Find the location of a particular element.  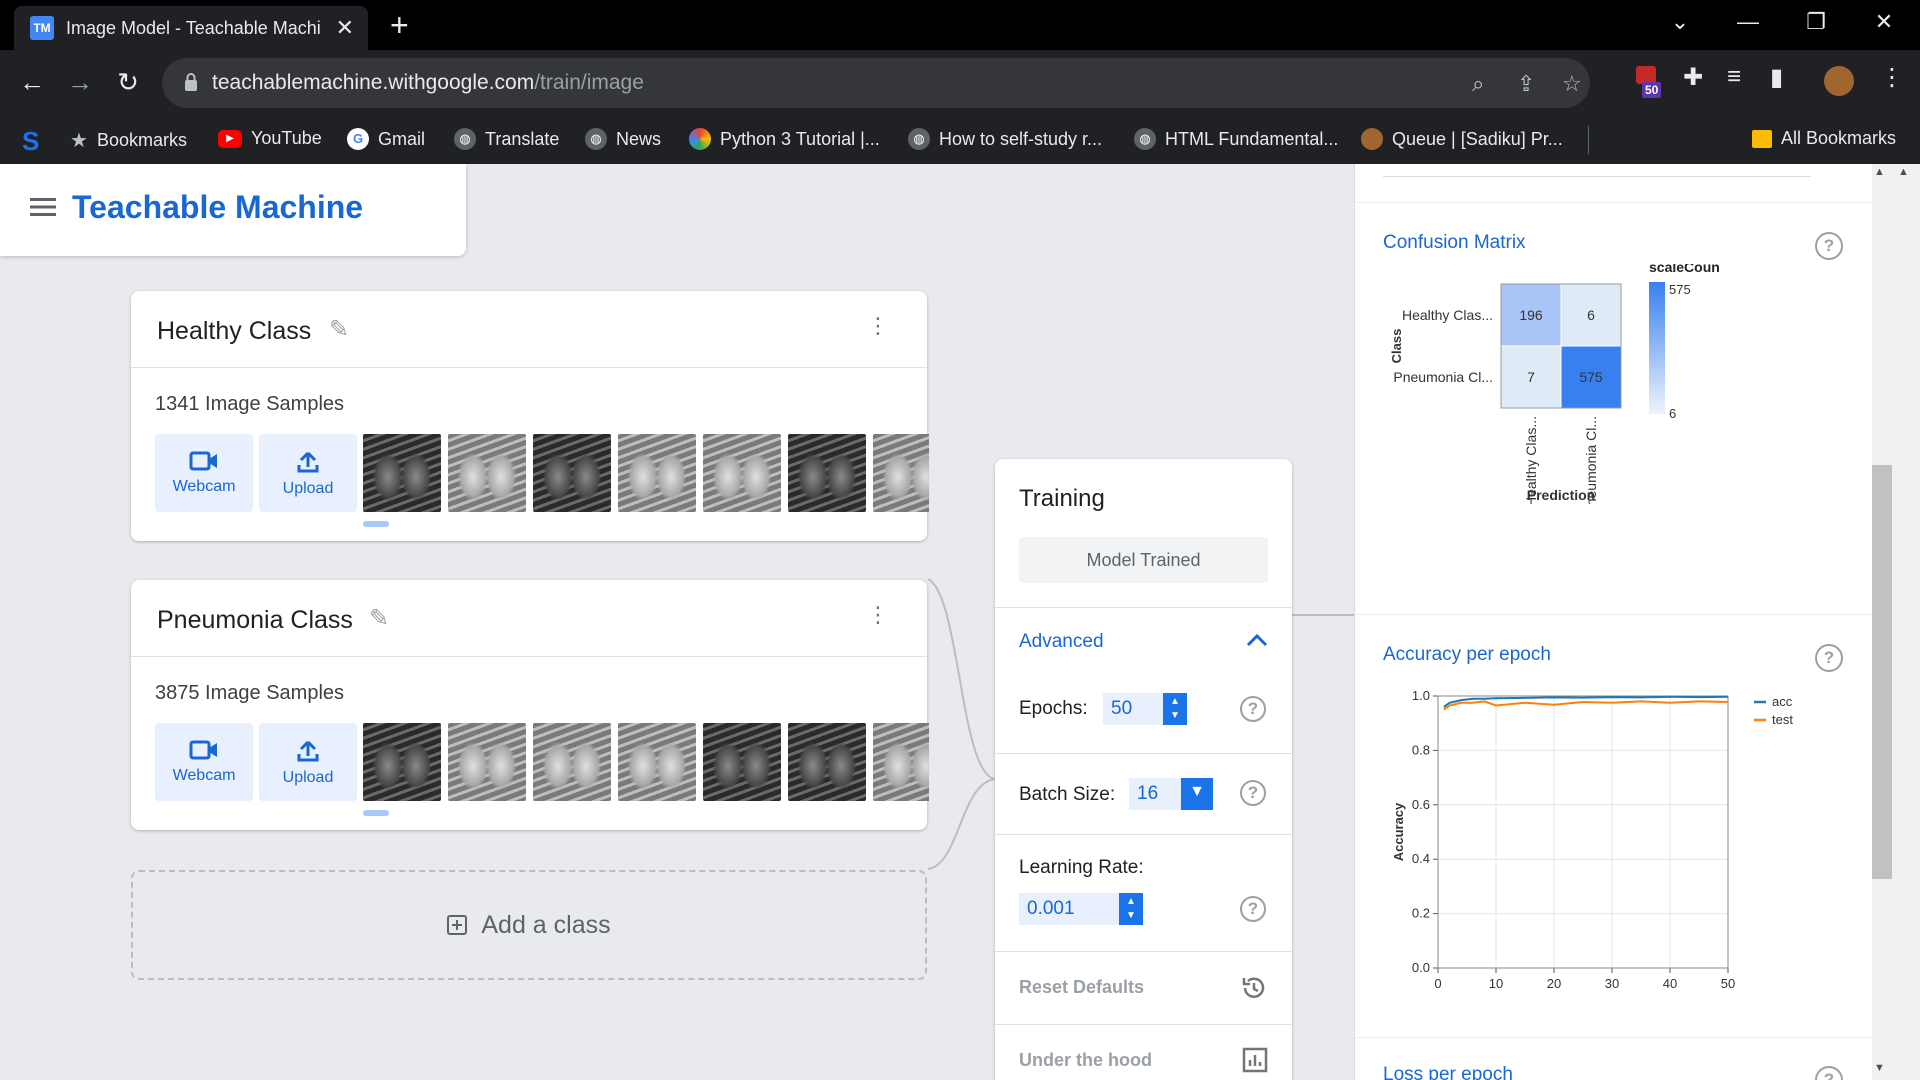

bookmark-item: ◍ News is located at coordinates (623, 139).